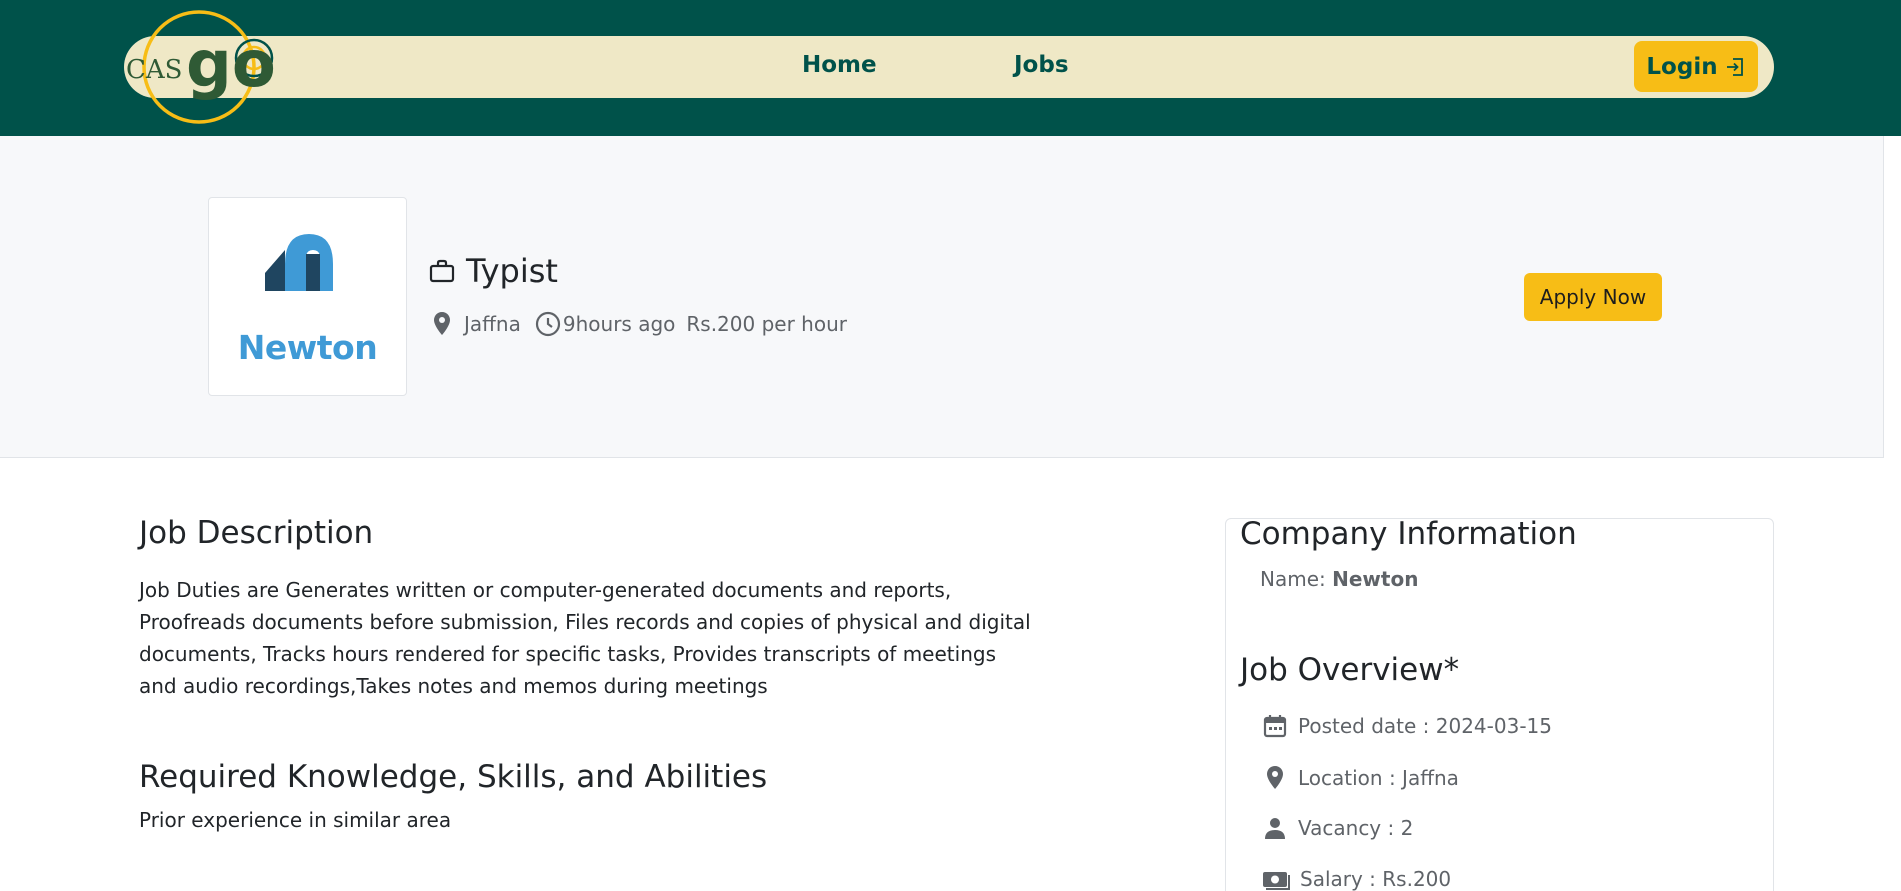  Describe the element at coordinates (1593, 297) in the screenshot. I see `apply-now-button: Apply Now` at that location.